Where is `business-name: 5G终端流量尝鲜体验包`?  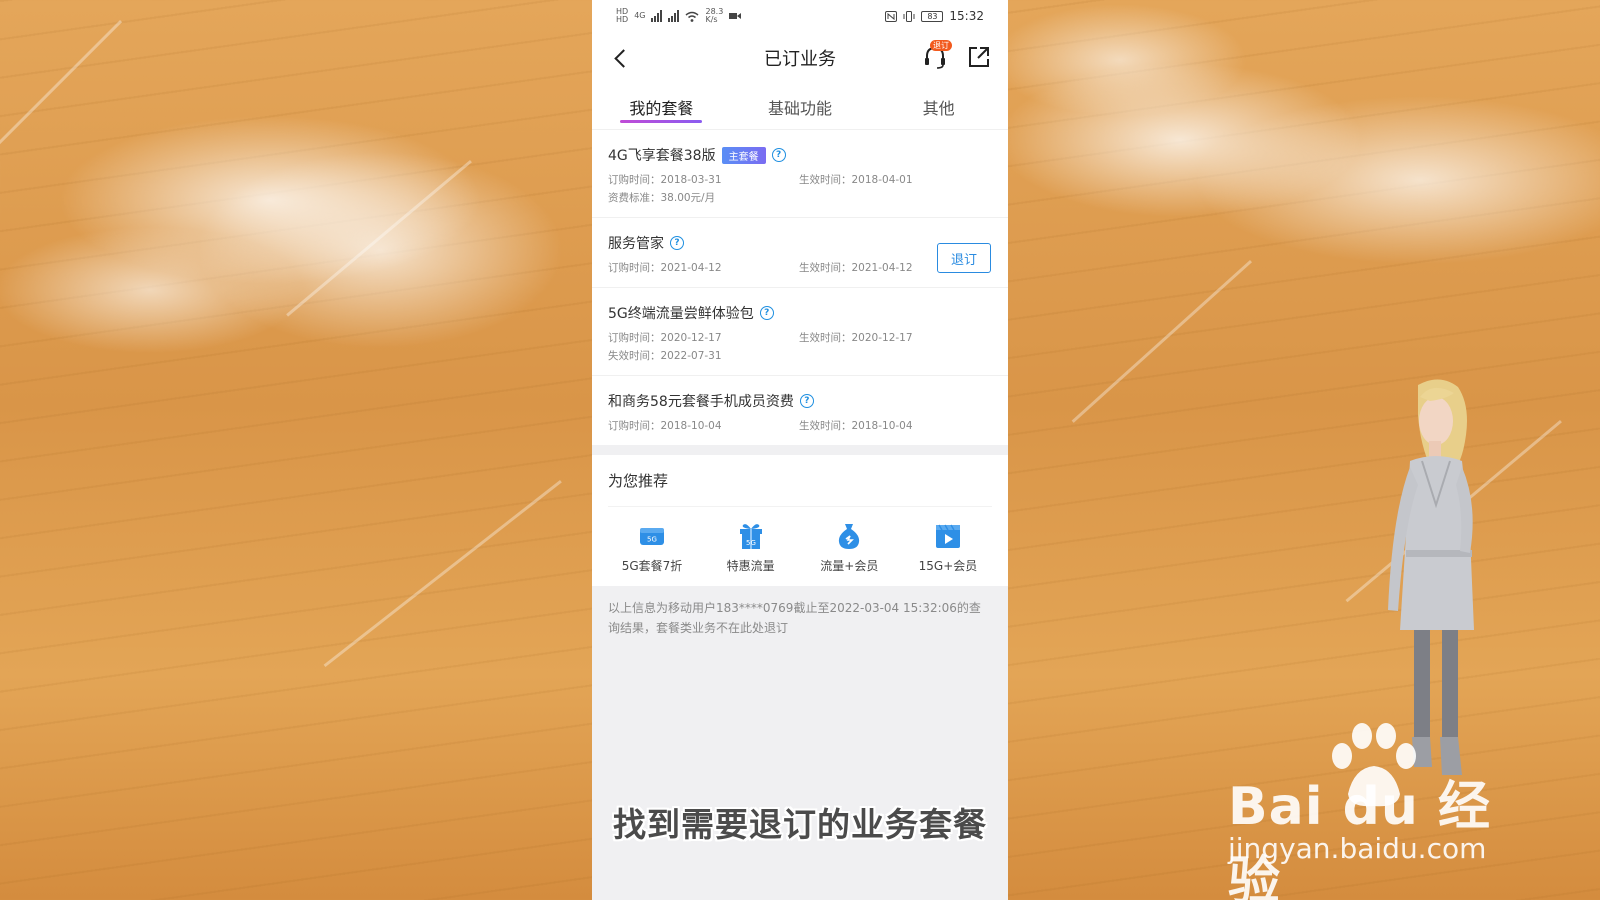
business-name: 5G终端流量尝鲜体验包 is located at coordinates (681, 314).